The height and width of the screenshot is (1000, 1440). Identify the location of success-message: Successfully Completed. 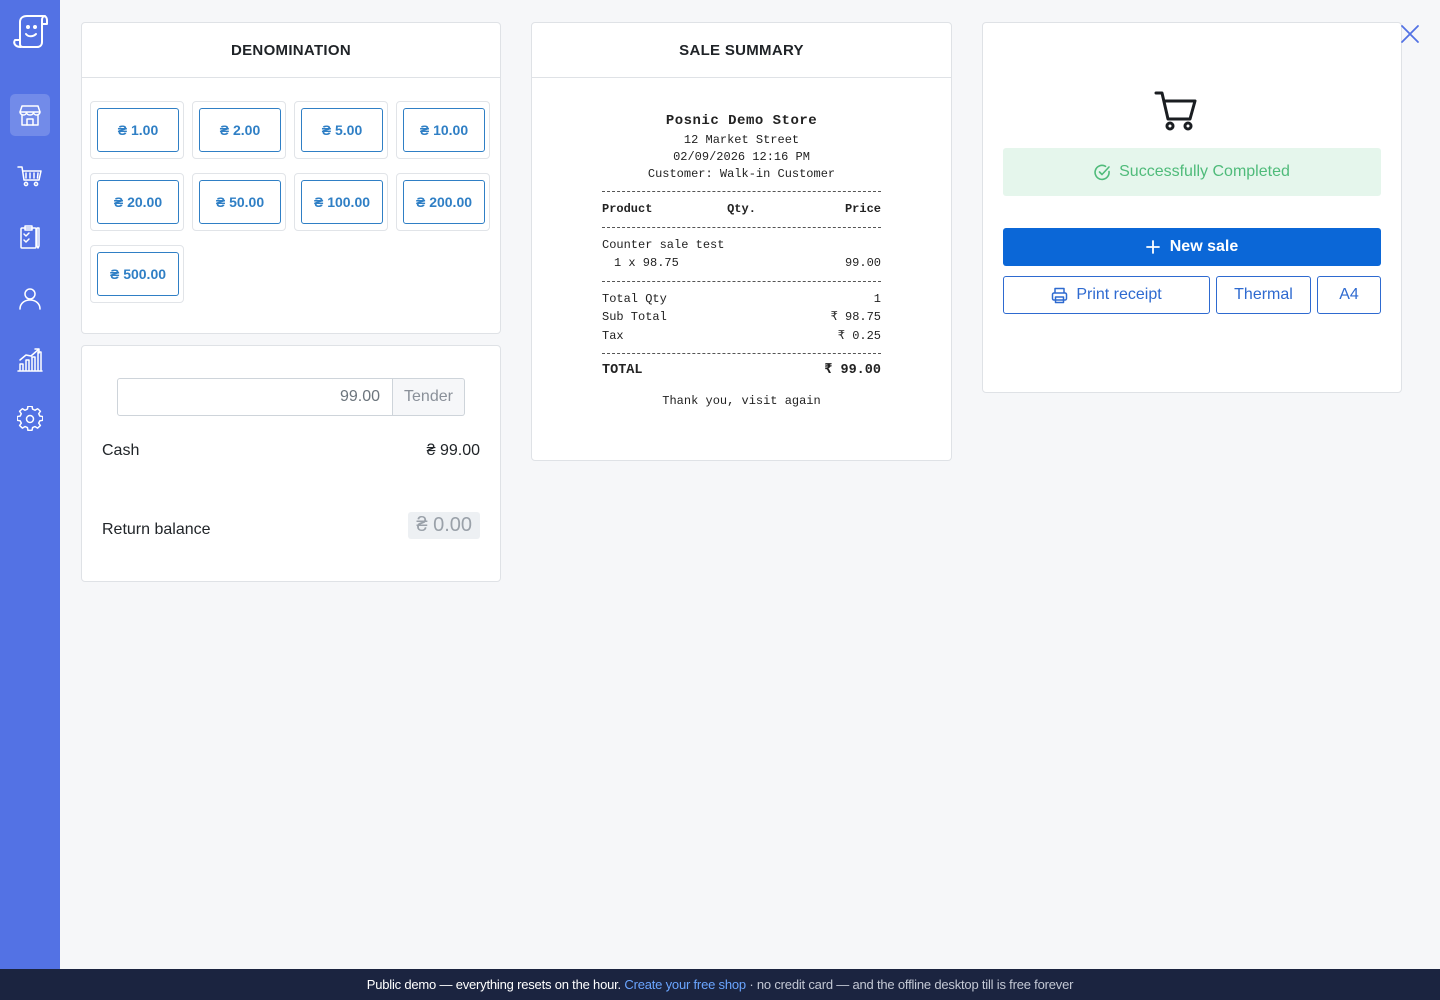
(1192, 172).